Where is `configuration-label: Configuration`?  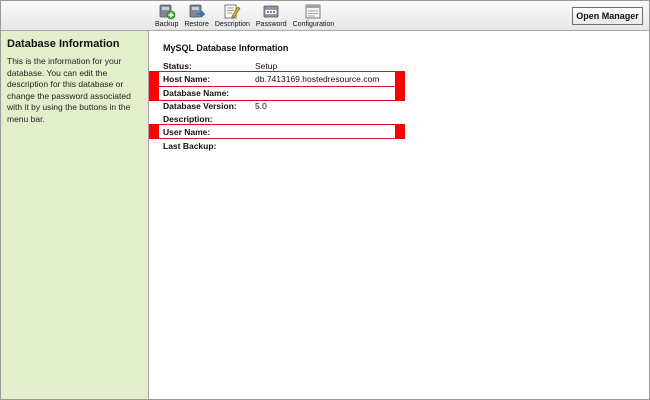
configuration-label: Configuration is located at coordinates (313, 24).